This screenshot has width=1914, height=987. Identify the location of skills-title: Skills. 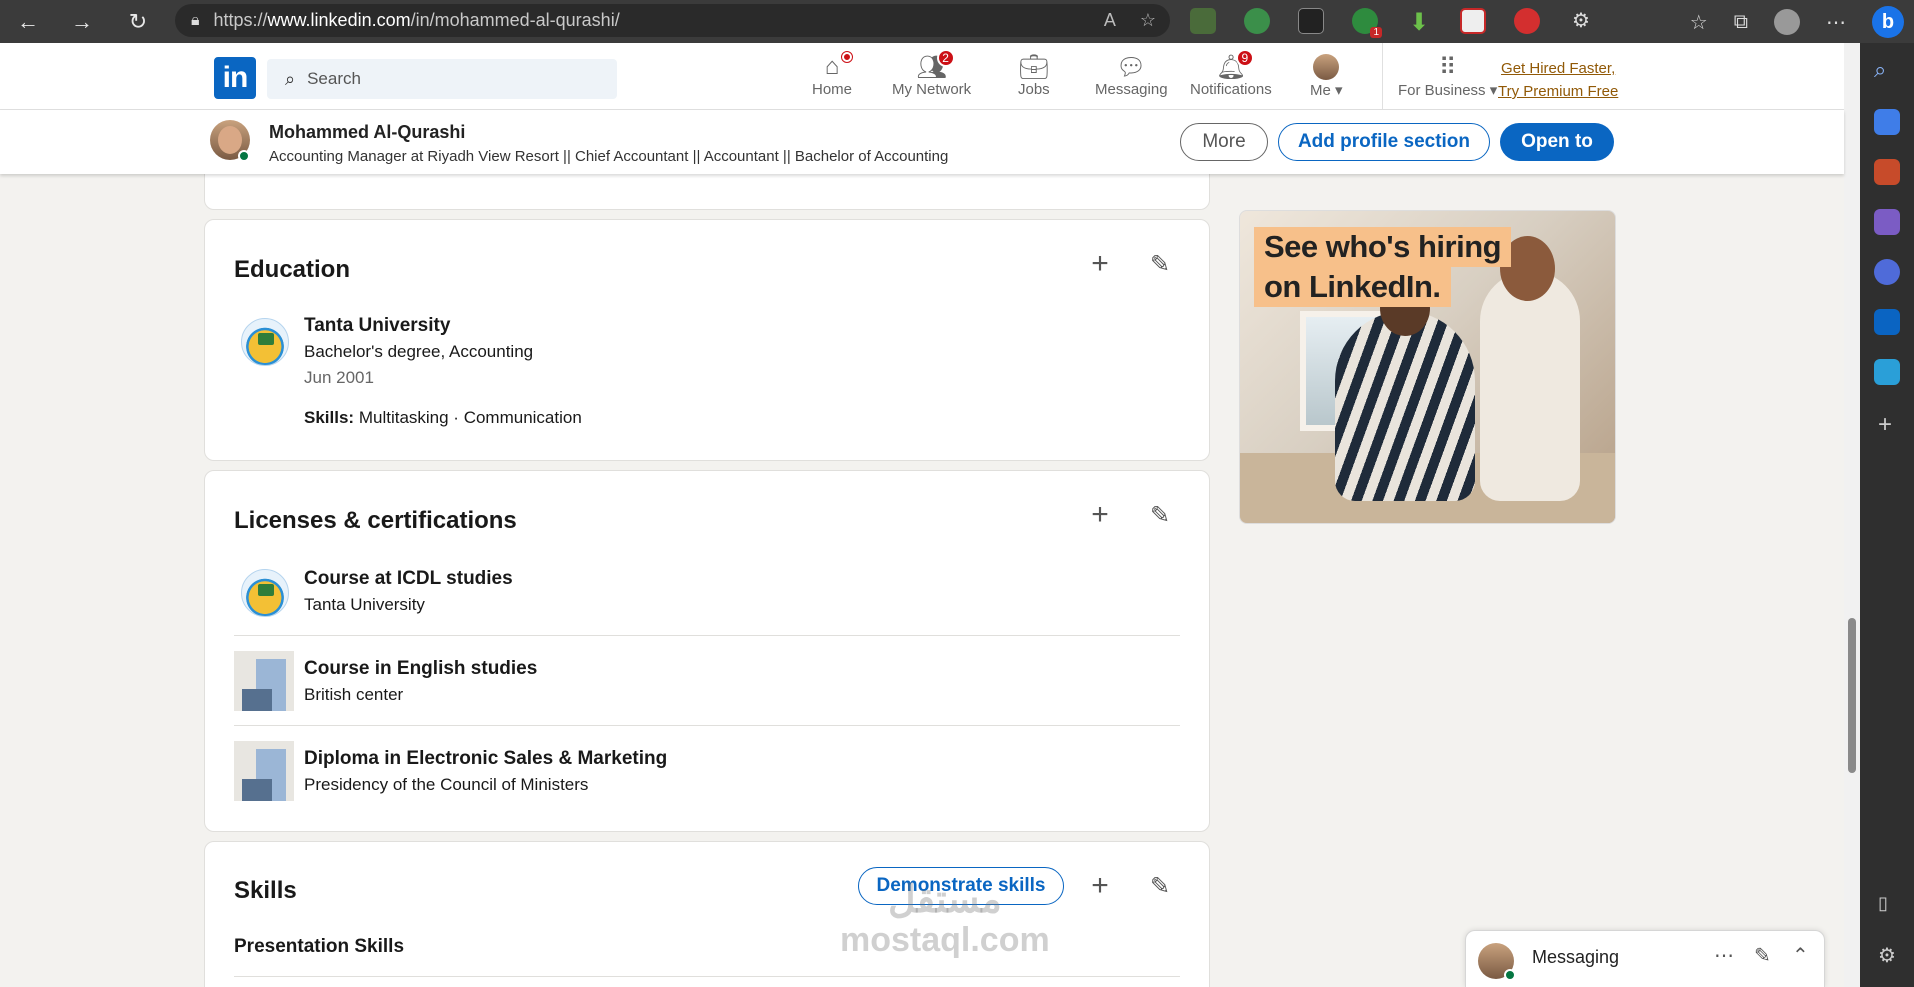
(265, 890).